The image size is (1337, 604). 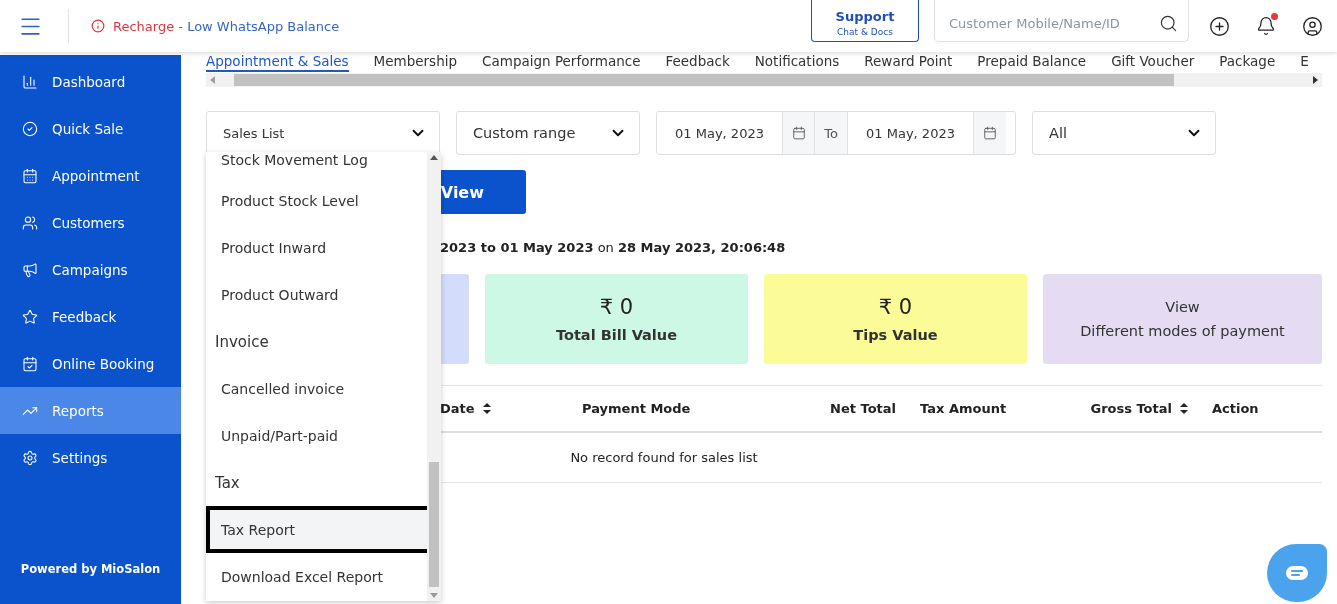 I want to click on user-icon, so click(x=1312, y=26).